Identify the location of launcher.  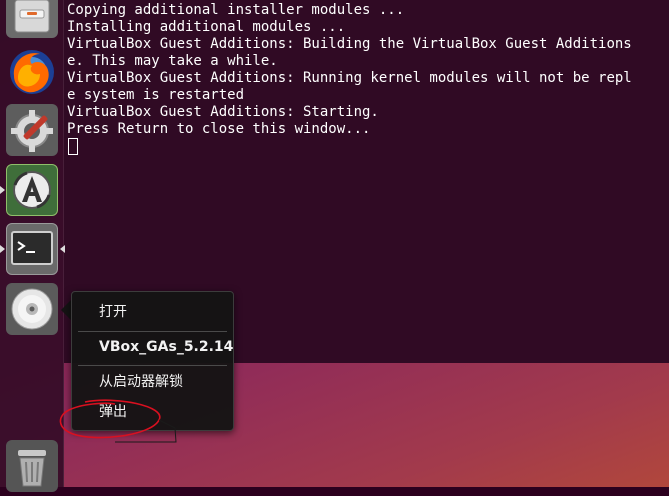
(32, 246).